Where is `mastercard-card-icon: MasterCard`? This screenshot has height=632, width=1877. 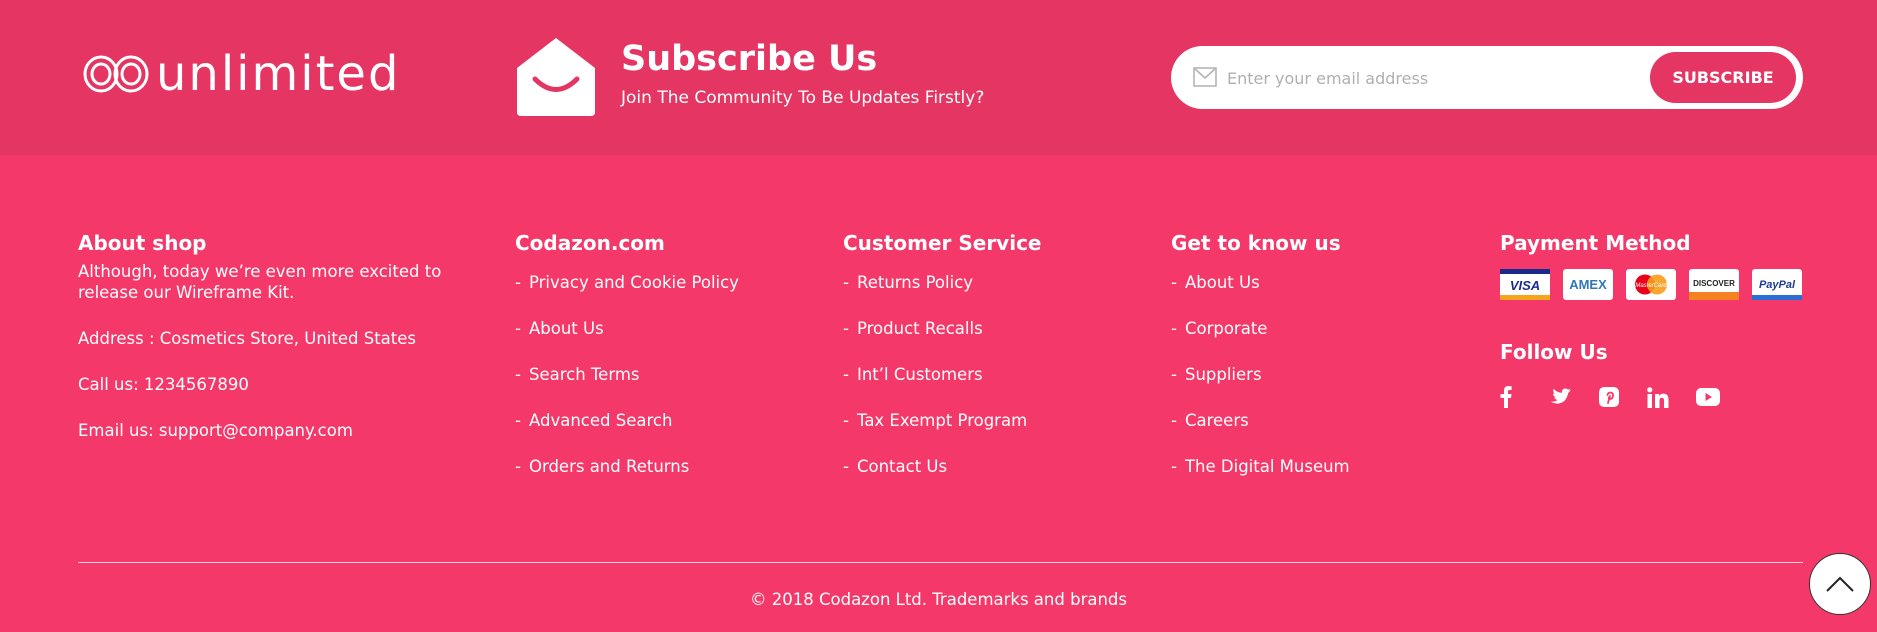 mastercard-card-icon: MasterCard is located at coordinates (1651, 284).